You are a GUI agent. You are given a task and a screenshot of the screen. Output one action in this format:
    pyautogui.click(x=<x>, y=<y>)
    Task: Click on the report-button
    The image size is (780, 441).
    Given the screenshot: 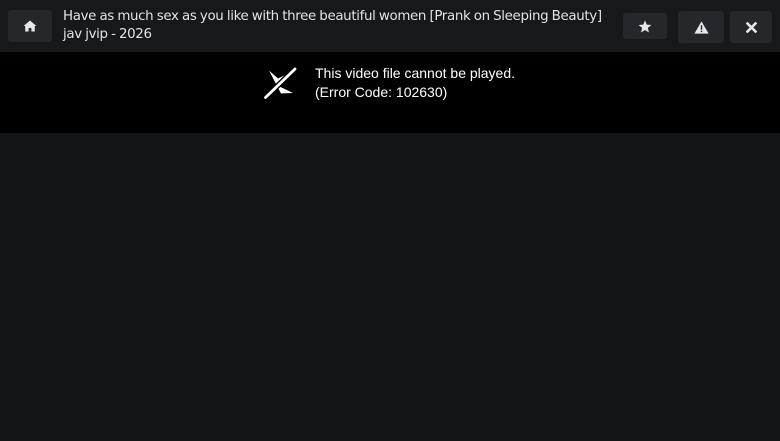 What is the action you would take?
    pyautogui.click(x=701, y=27)
    